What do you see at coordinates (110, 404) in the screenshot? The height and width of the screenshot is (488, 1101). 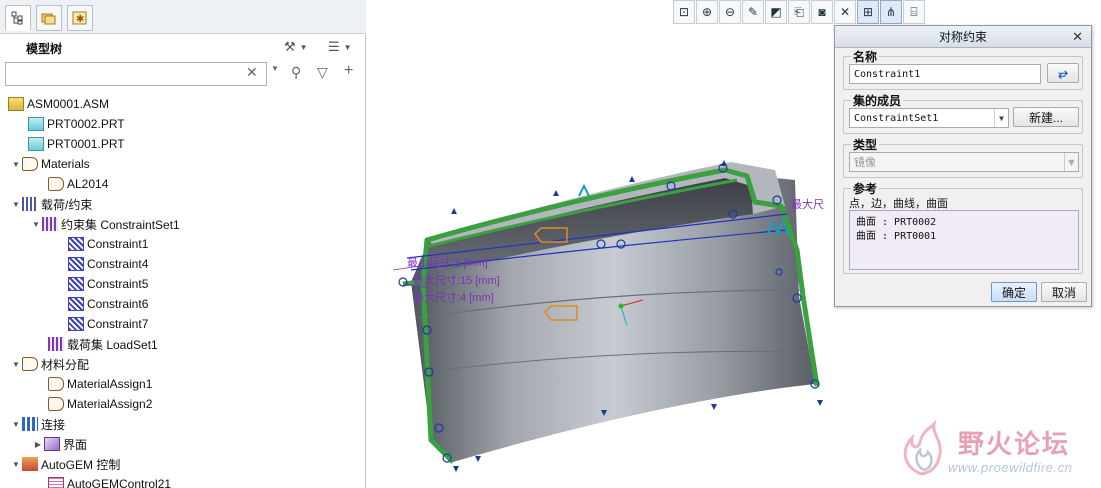 I see `tree-item-label: MaterialAssign2` at bounding box center [110, 404].